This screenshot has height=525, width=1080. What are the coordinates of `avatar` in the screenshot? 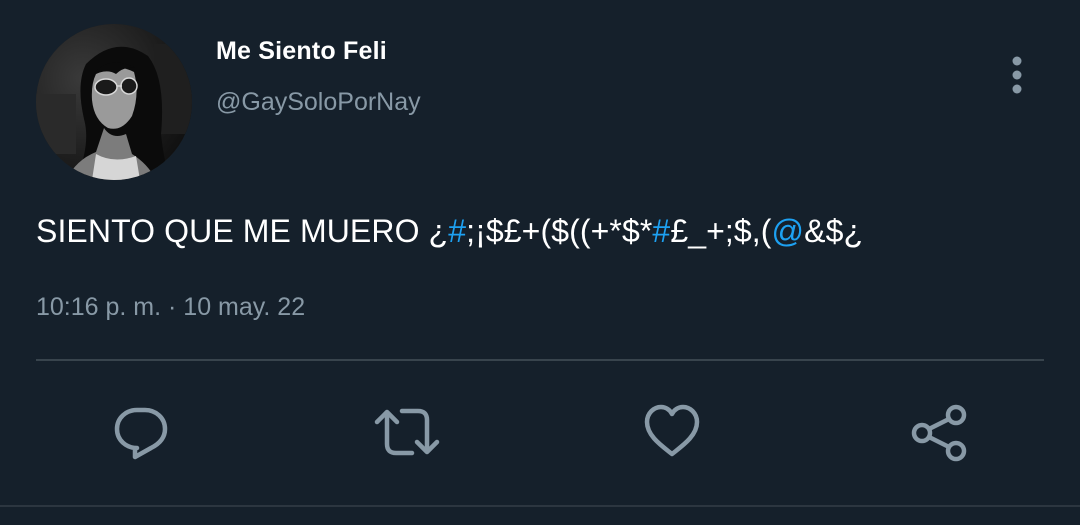 It's located at (114, 102).